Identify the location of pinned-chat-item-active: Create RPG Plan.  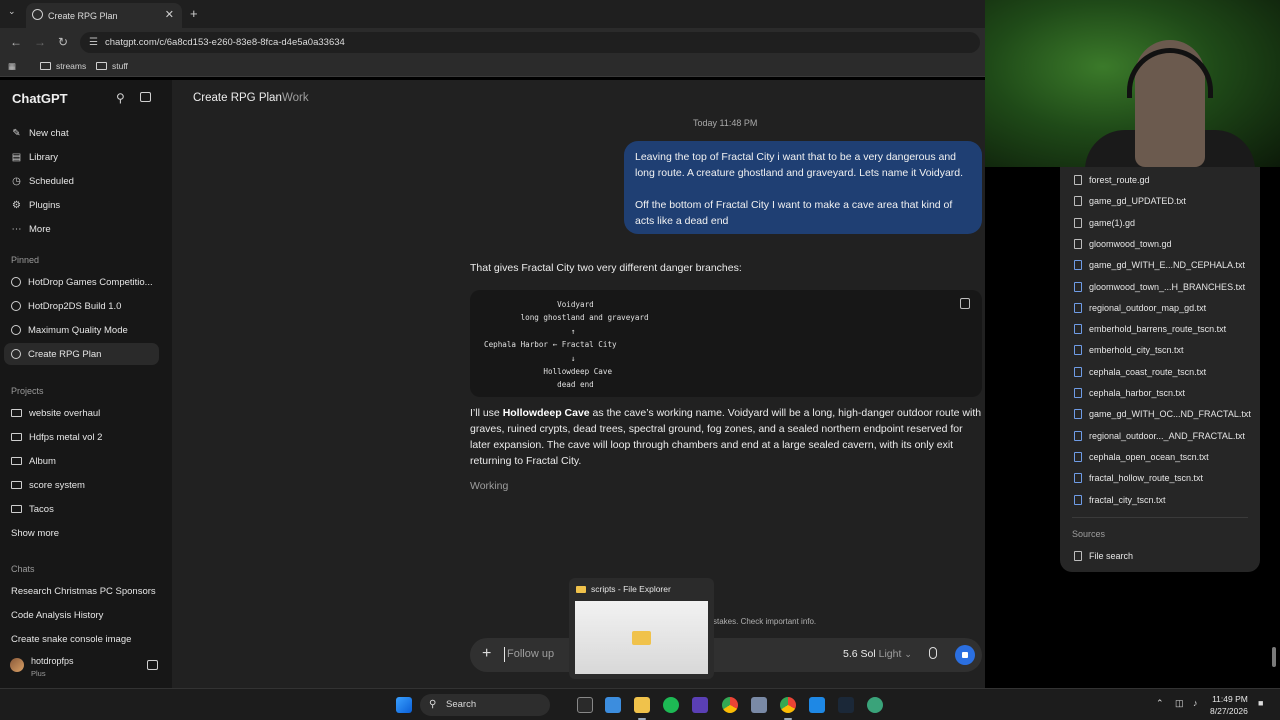
(56, 354).